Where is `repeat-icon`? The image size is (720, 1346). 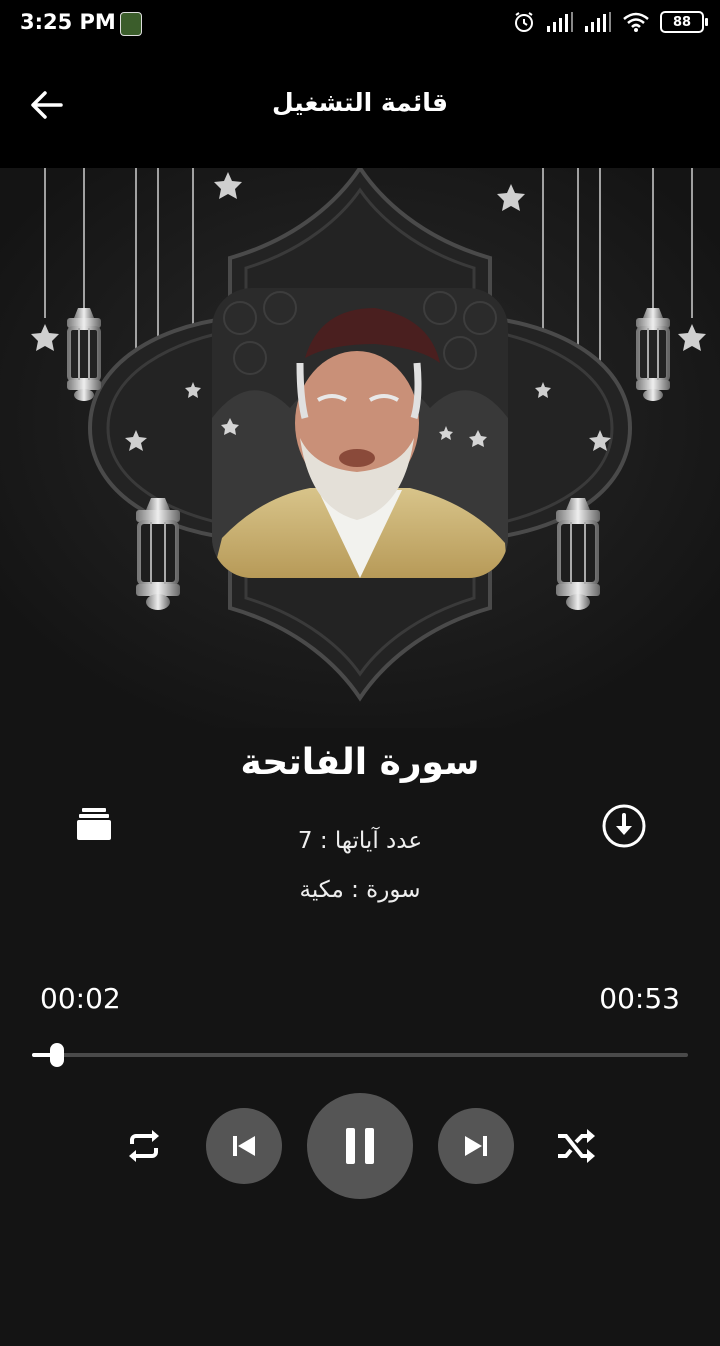
repeat-icon is located at coordinates (144, 1146).